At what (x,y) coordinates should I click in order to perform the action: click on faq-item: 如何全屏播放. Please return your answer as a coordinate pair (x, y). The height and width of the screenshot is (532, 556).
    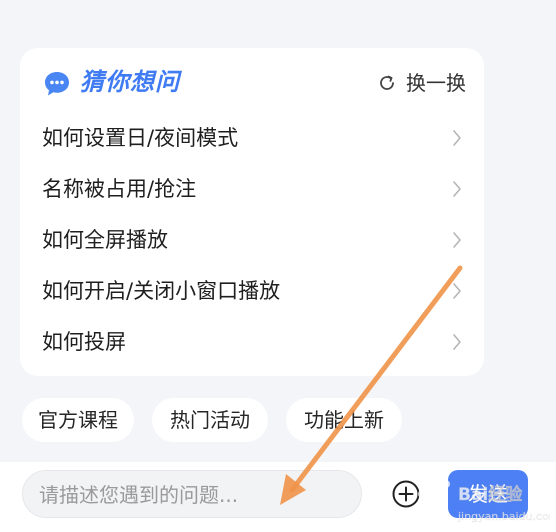
    Looking at the image, I should click on (252, 240).